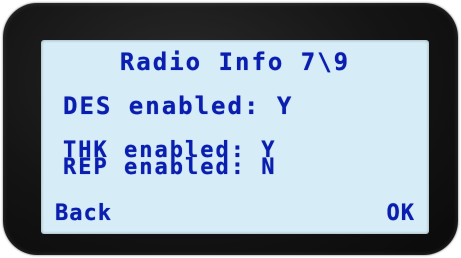 This screenshot has width=461, height=258. What do you see at coordinates (401, 214) in the screenshot?
I see `ok-softkey: OK` at bounding box center [401, 214].